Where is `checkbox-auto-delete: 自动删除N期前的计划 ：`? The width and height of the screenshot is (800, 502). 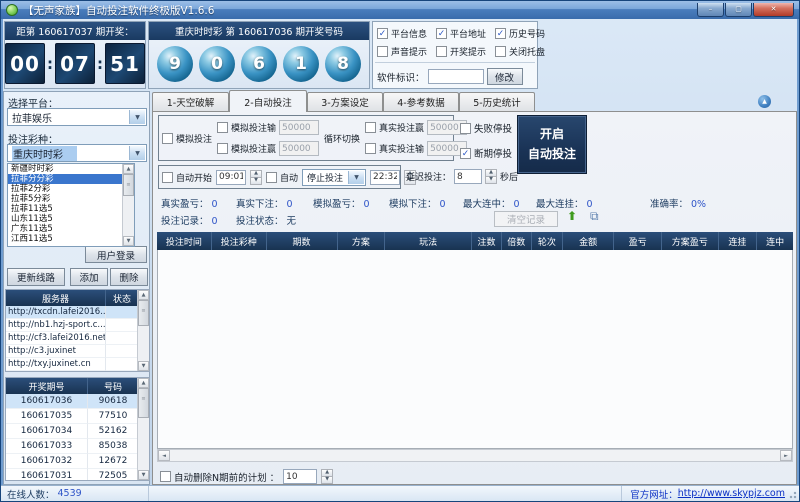
checkbox-auto-delete: 自动删除N期前的计划 ： is located at coordinates (219, 477).